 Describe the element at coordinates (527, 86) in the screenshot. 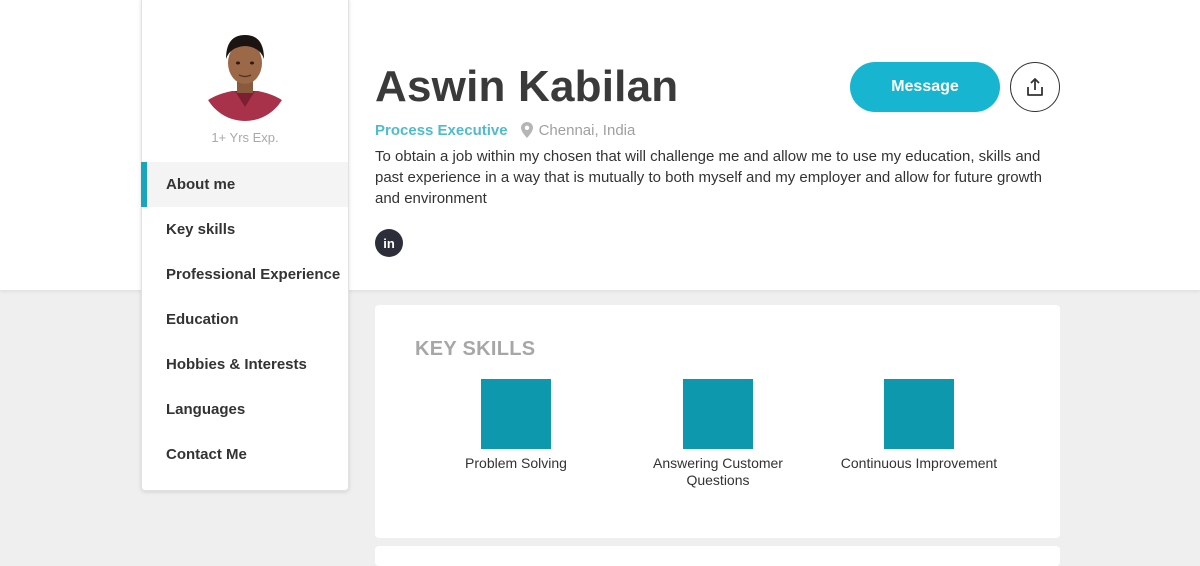

I see `profile-name: Aswin Kabilan` at that location.